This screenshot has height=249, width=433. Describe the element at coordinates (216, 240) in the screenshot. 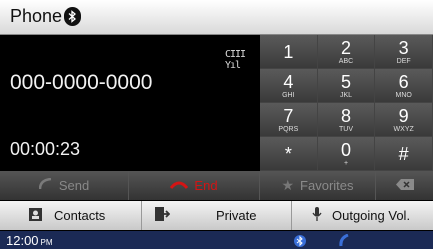

I see `status-bar: 12:00 PM` at that location.